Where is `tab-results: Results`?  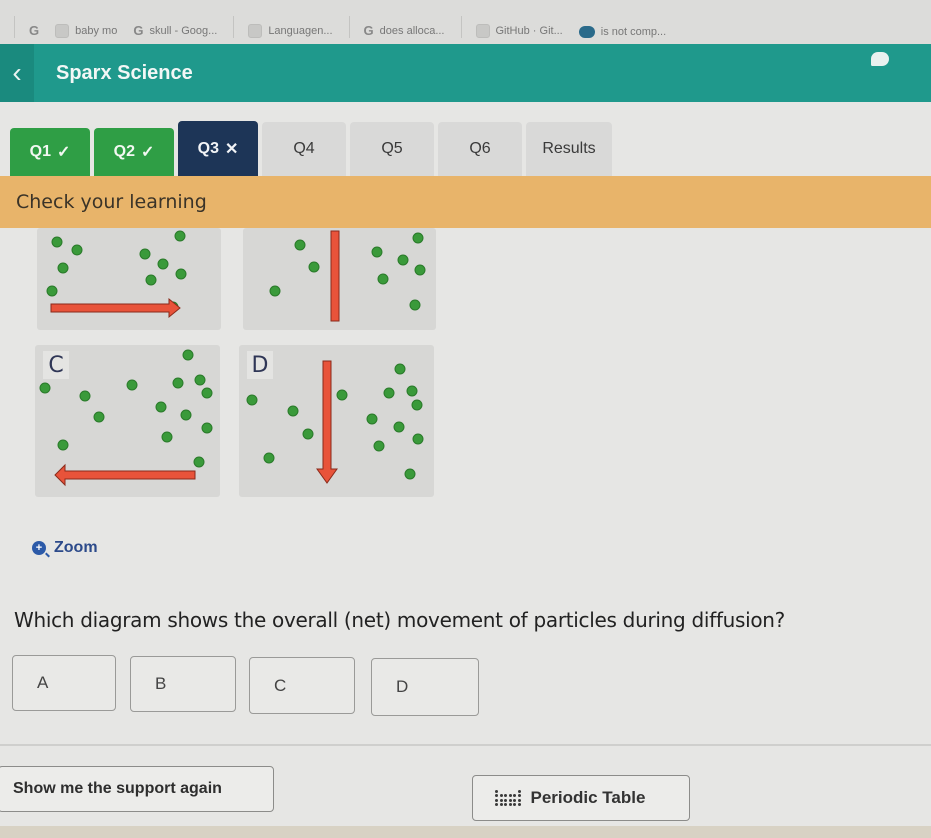
tab-results: Results is located at coordinates (569, 149).